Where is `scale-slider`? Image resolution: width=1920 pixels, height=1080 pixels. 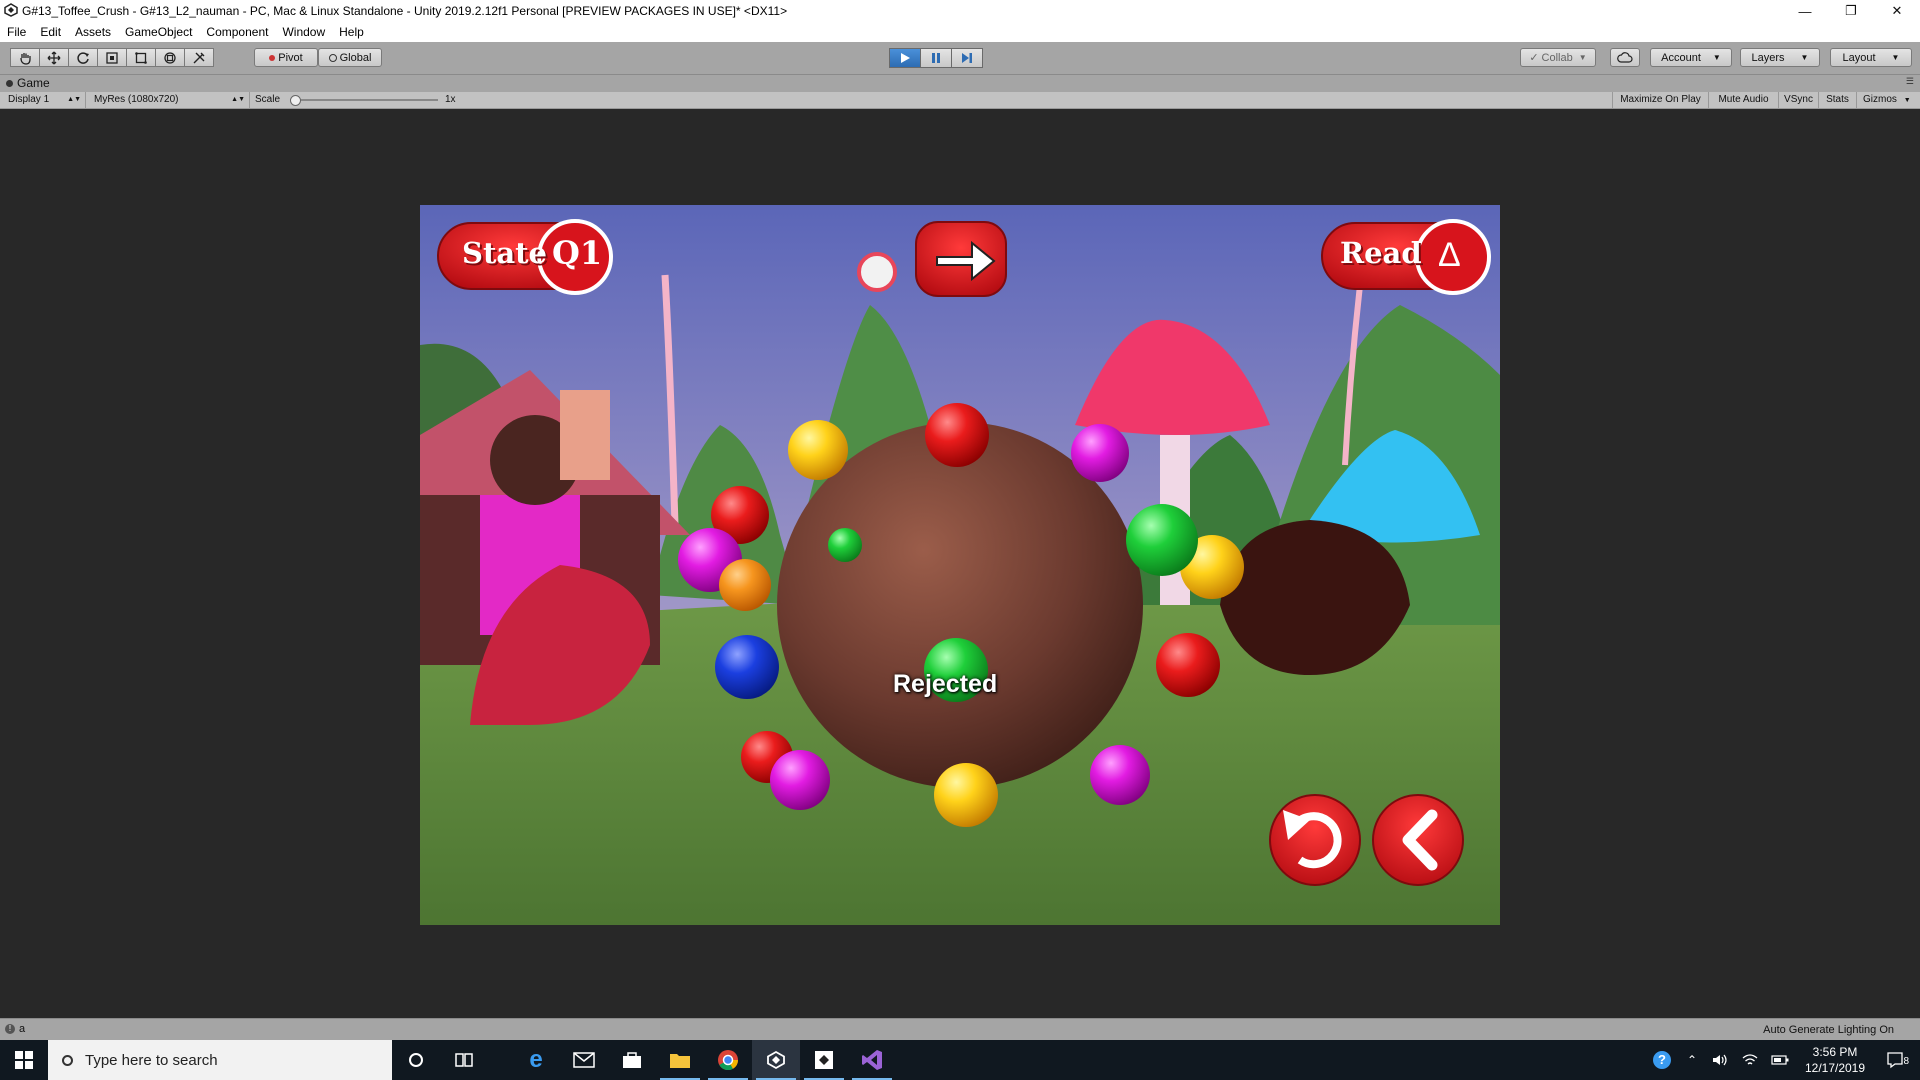
scale-slider is located at coordinates (365, 100).